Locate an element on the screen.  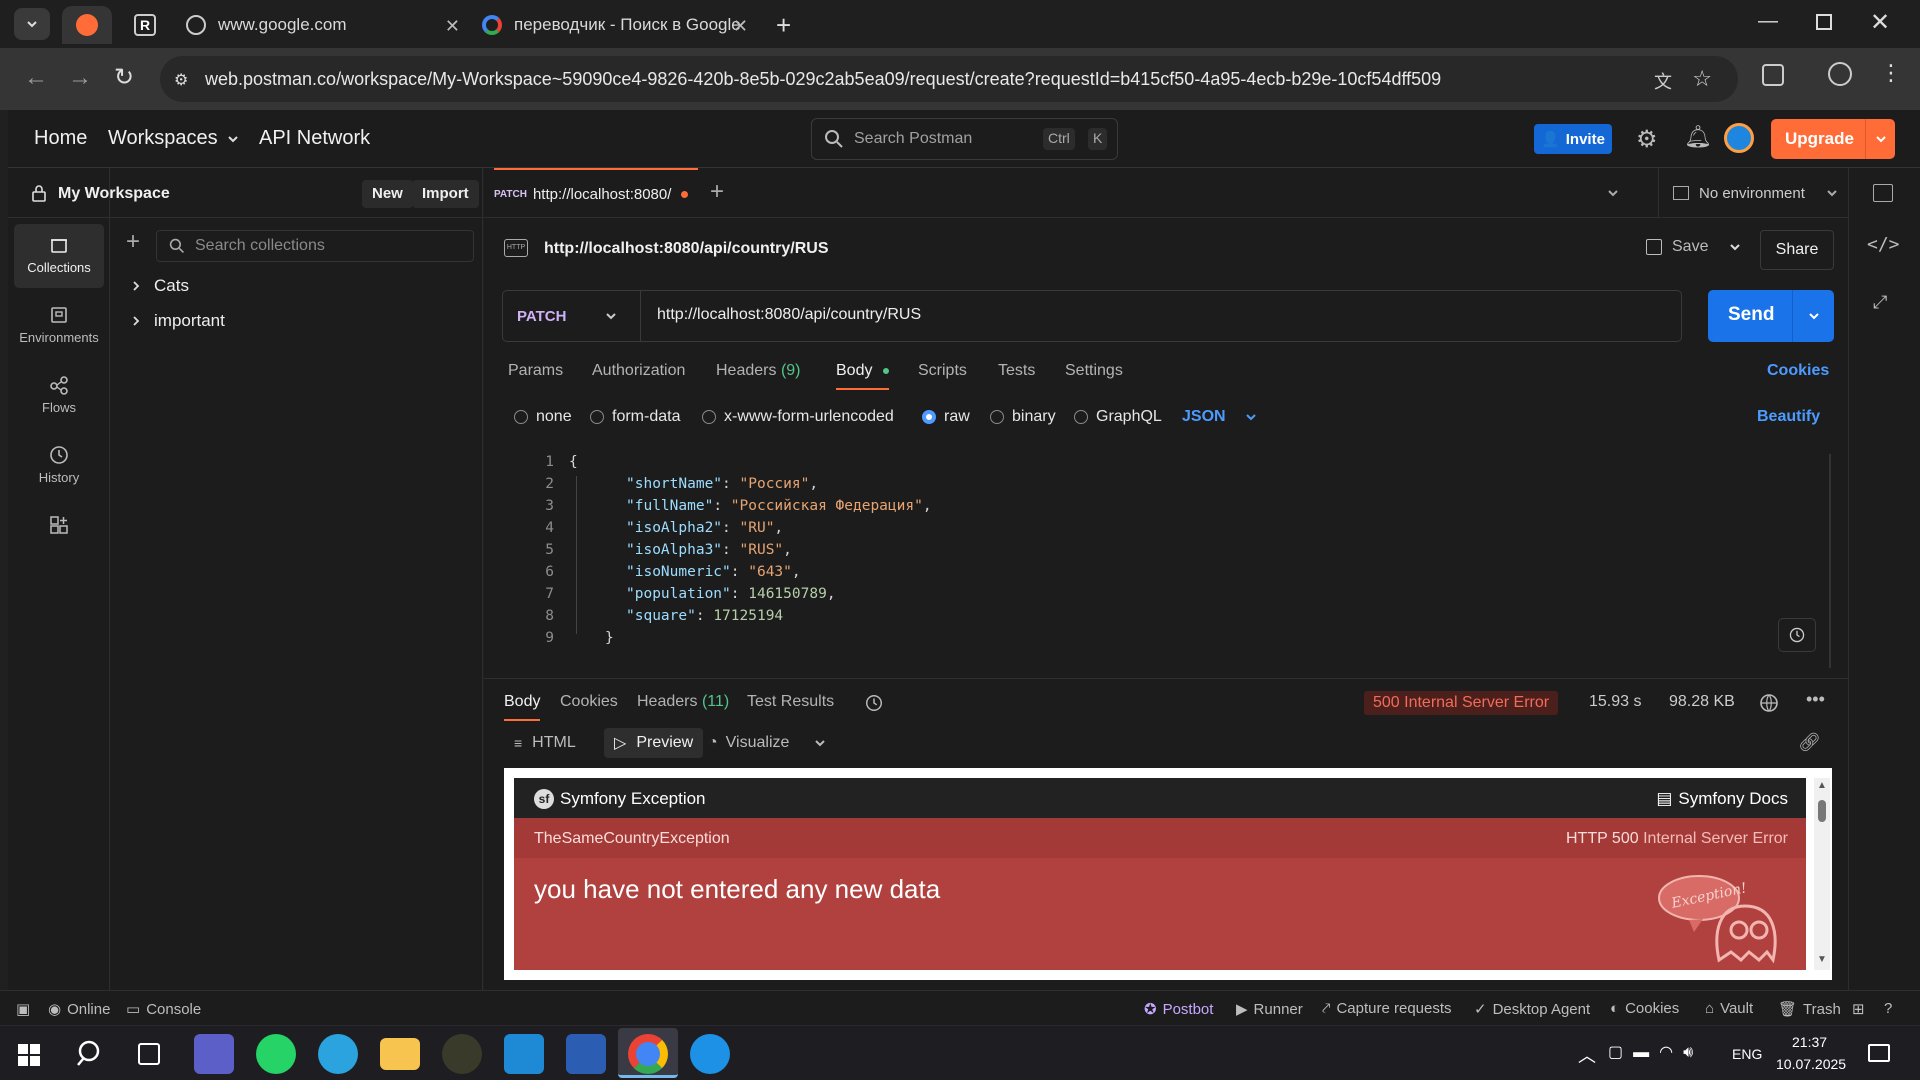
body-mode-raw: raw is located at coordinates (946, 417).